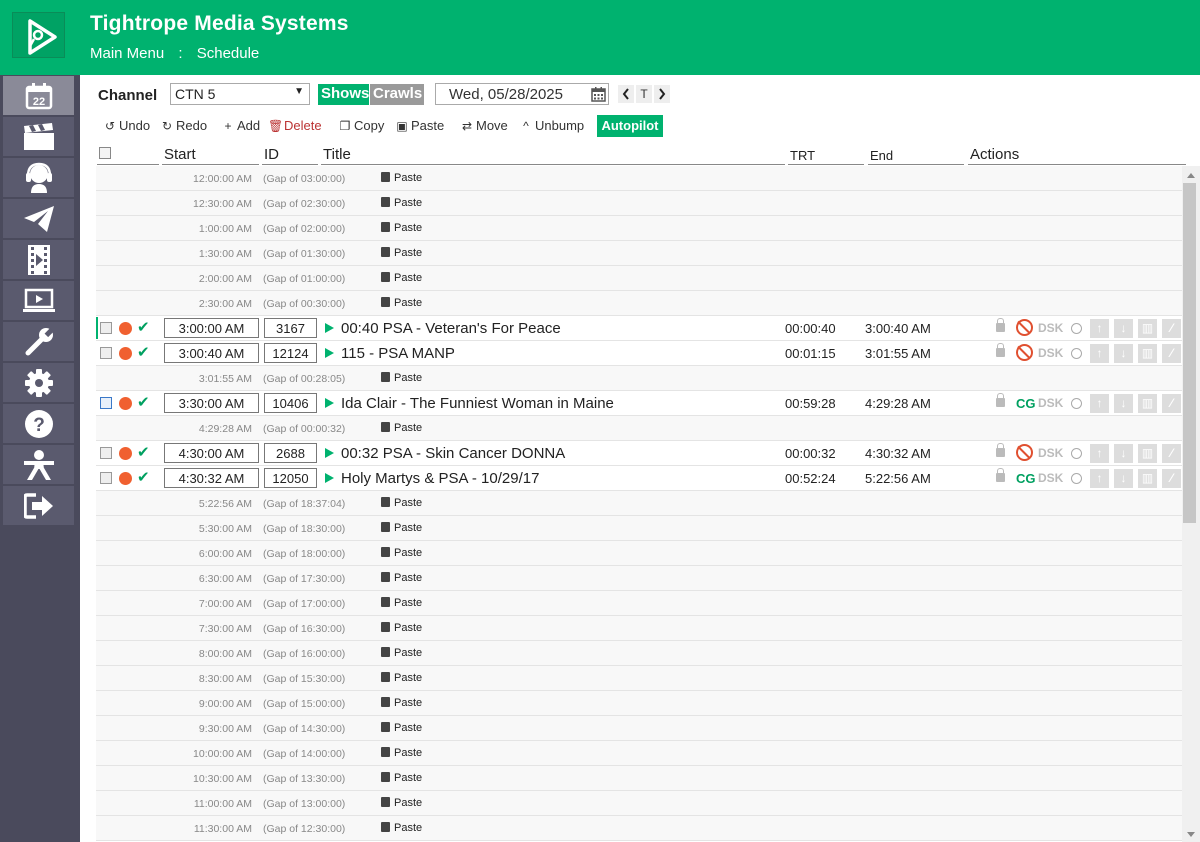 The width and height of the screenshot is (1200, 842). What do you see at coordinates (290, 478) in the screenshot?
I see `event-id: 12050` at bounding box center [290, 478].